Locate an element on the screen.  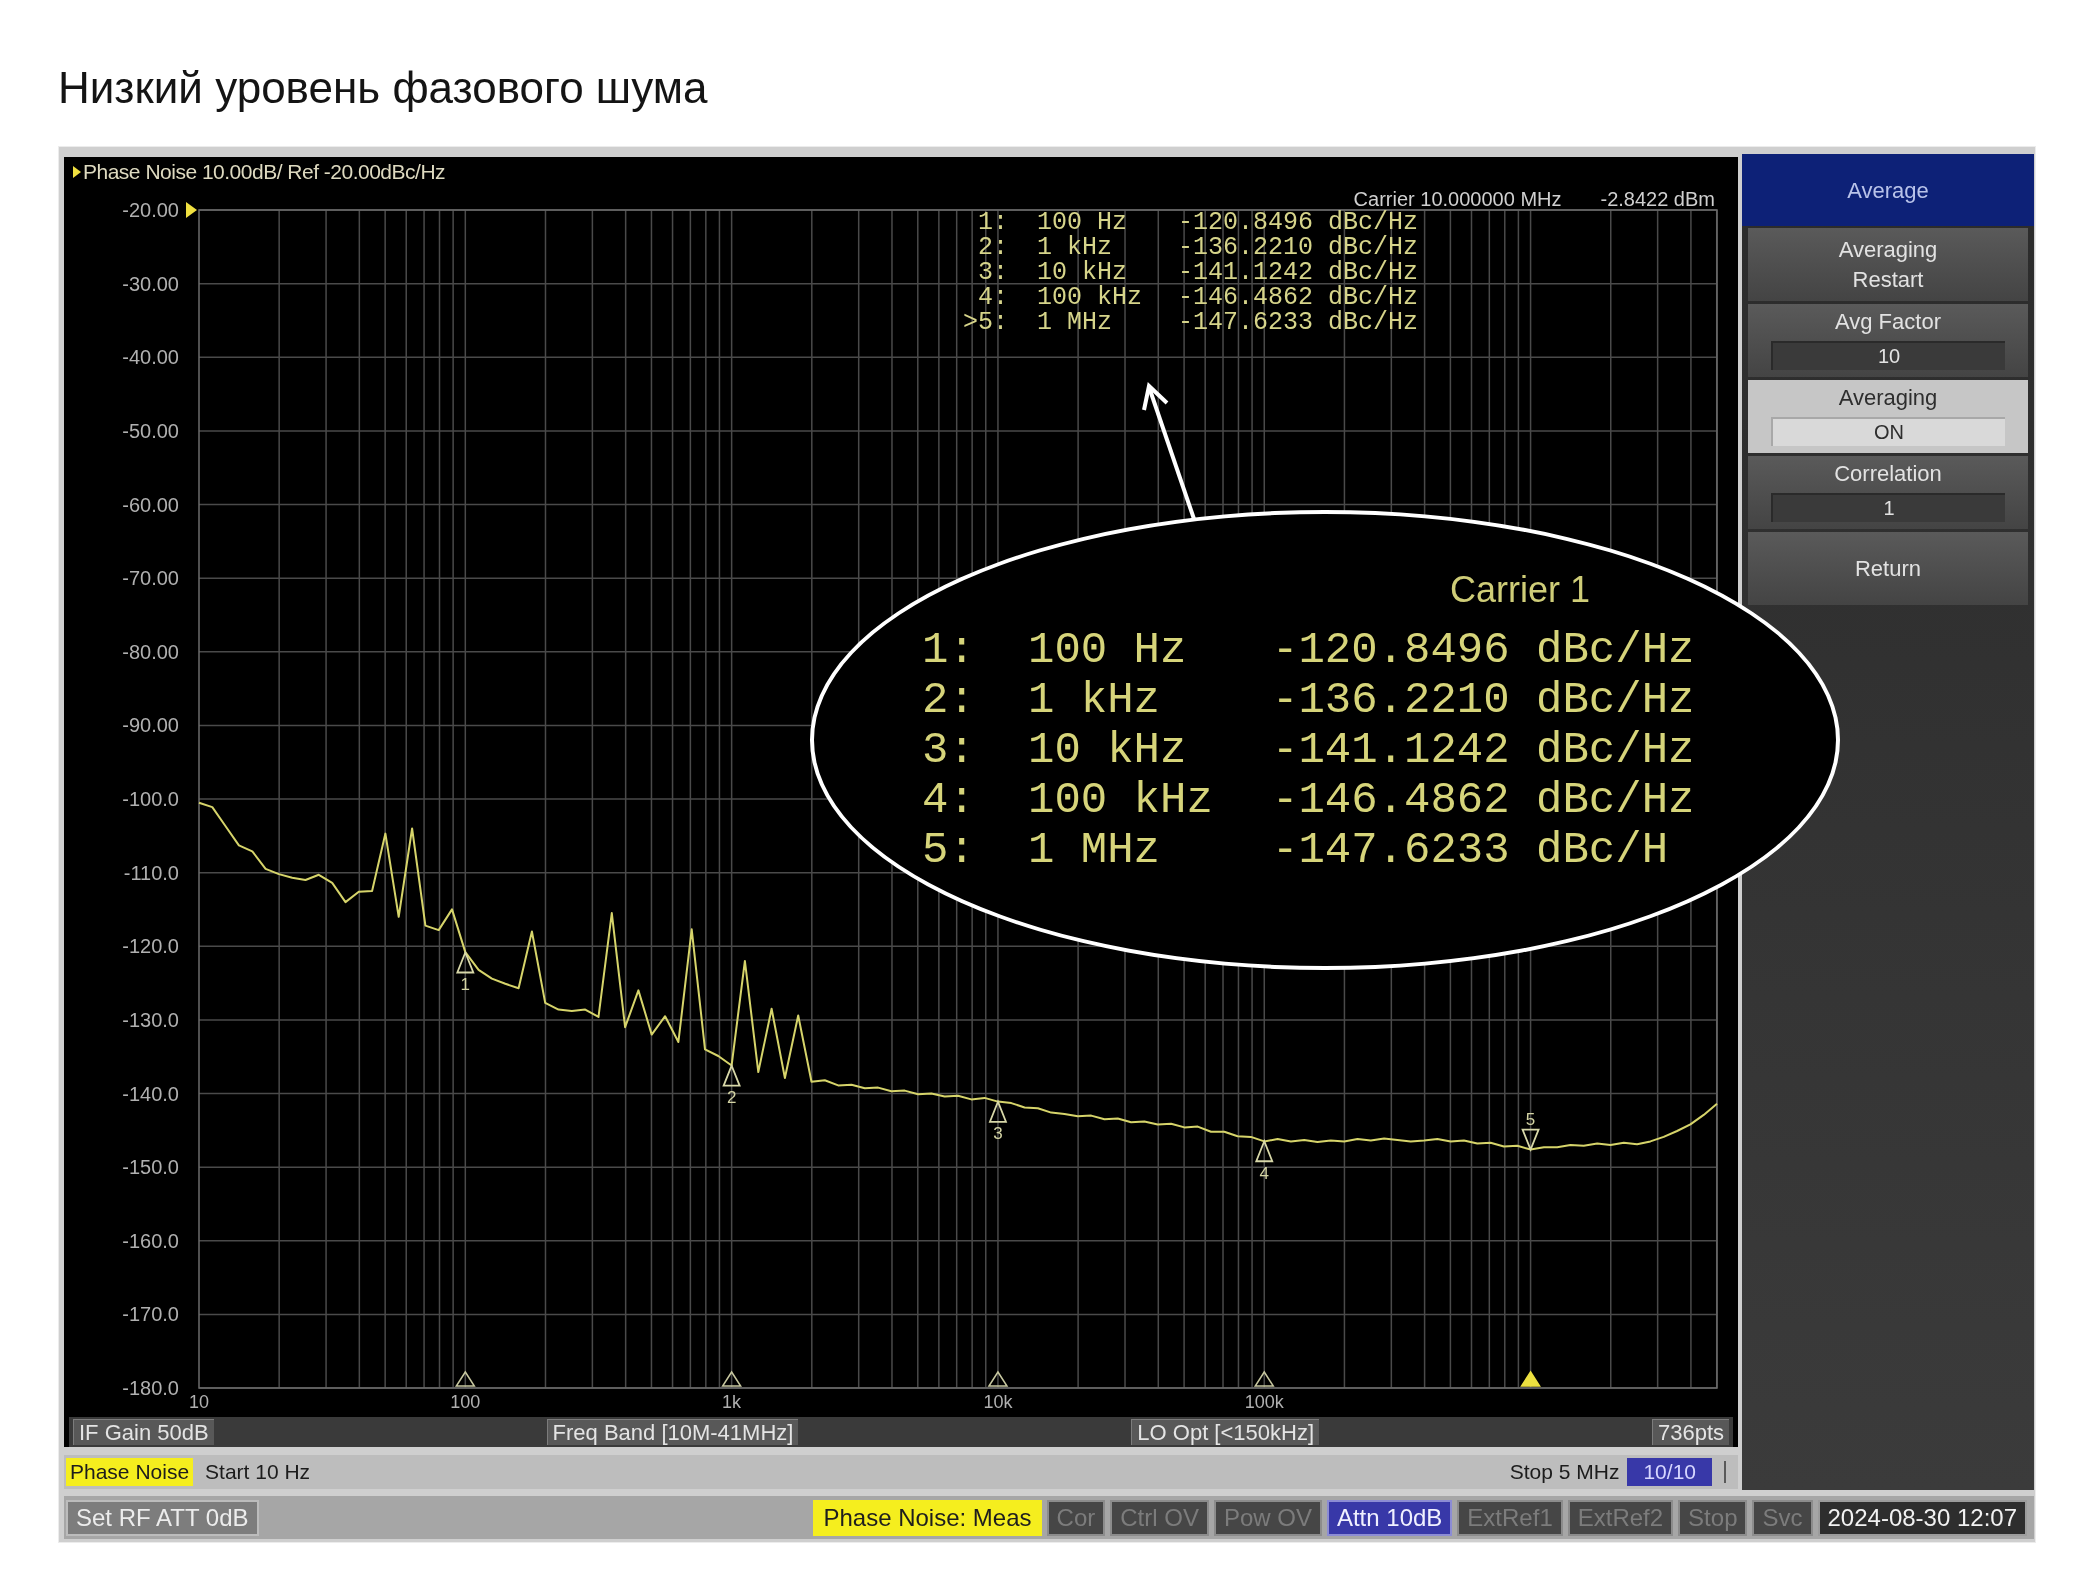
y-tick-label: -160.0 is located at coordinates (150, 1240).